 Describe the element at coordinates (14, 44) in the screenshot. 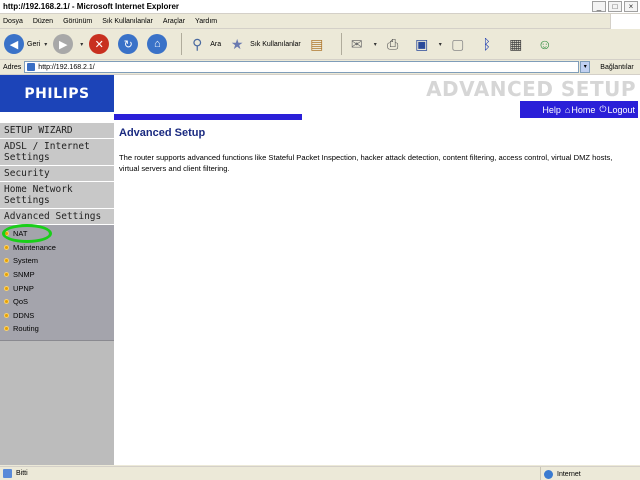

I see `back-arrow-icon: ◀` at that location.